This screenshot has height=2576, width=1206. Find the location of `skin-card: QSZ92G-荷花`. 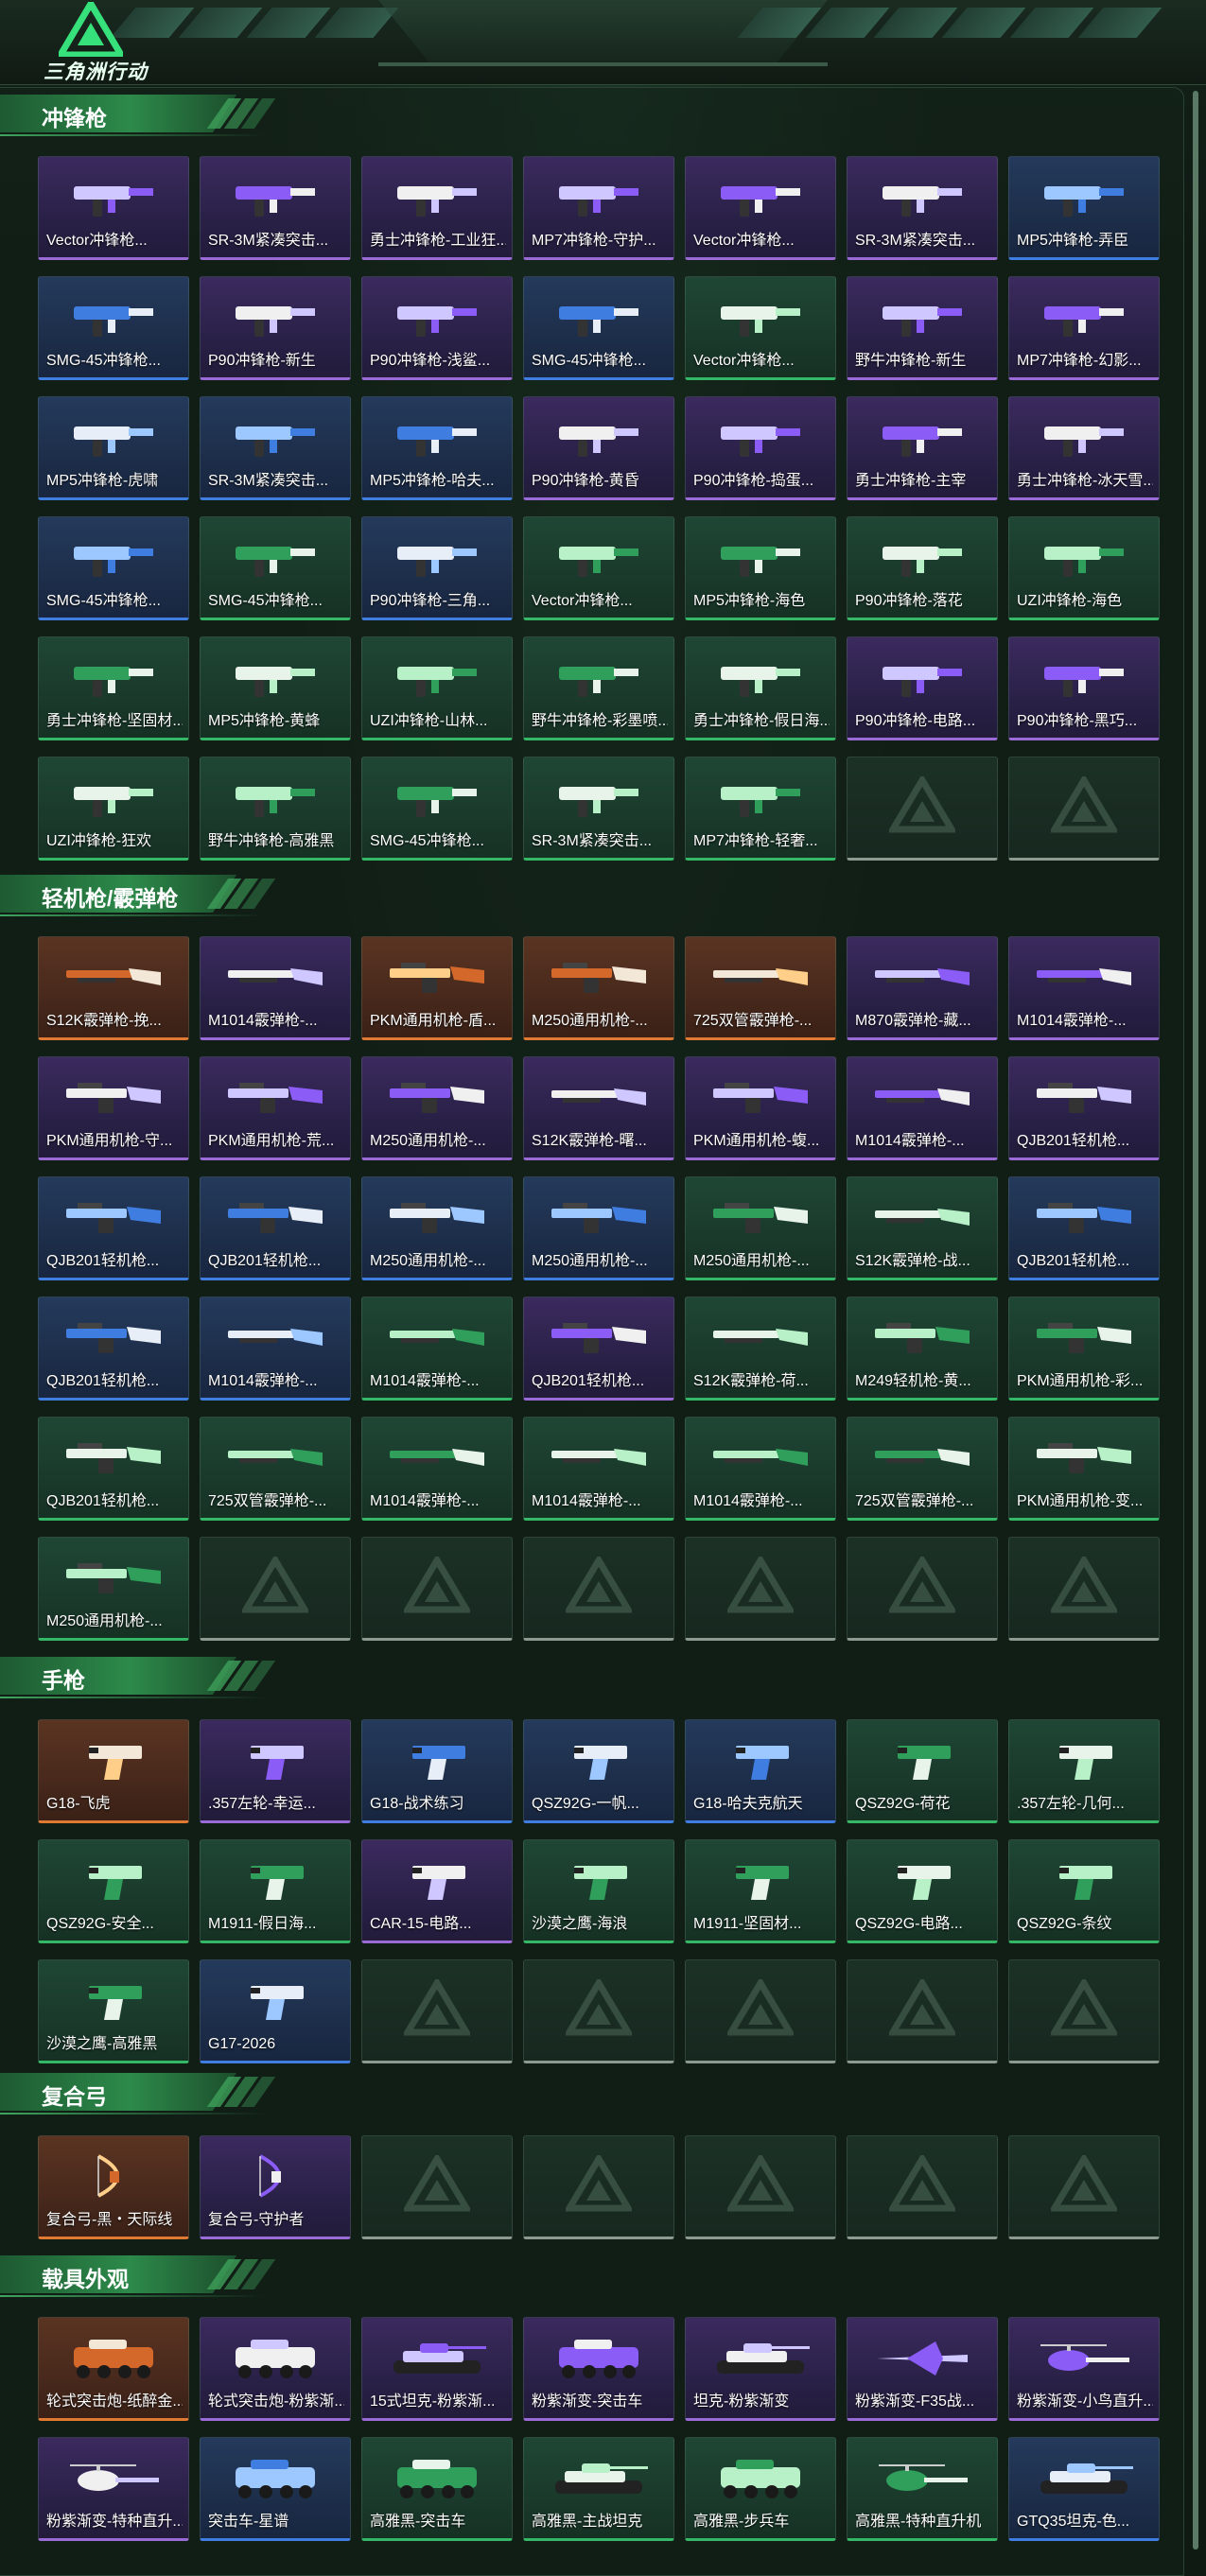

skin-card: QSZ92G-荷花 is located at coordinates (922, 1771).